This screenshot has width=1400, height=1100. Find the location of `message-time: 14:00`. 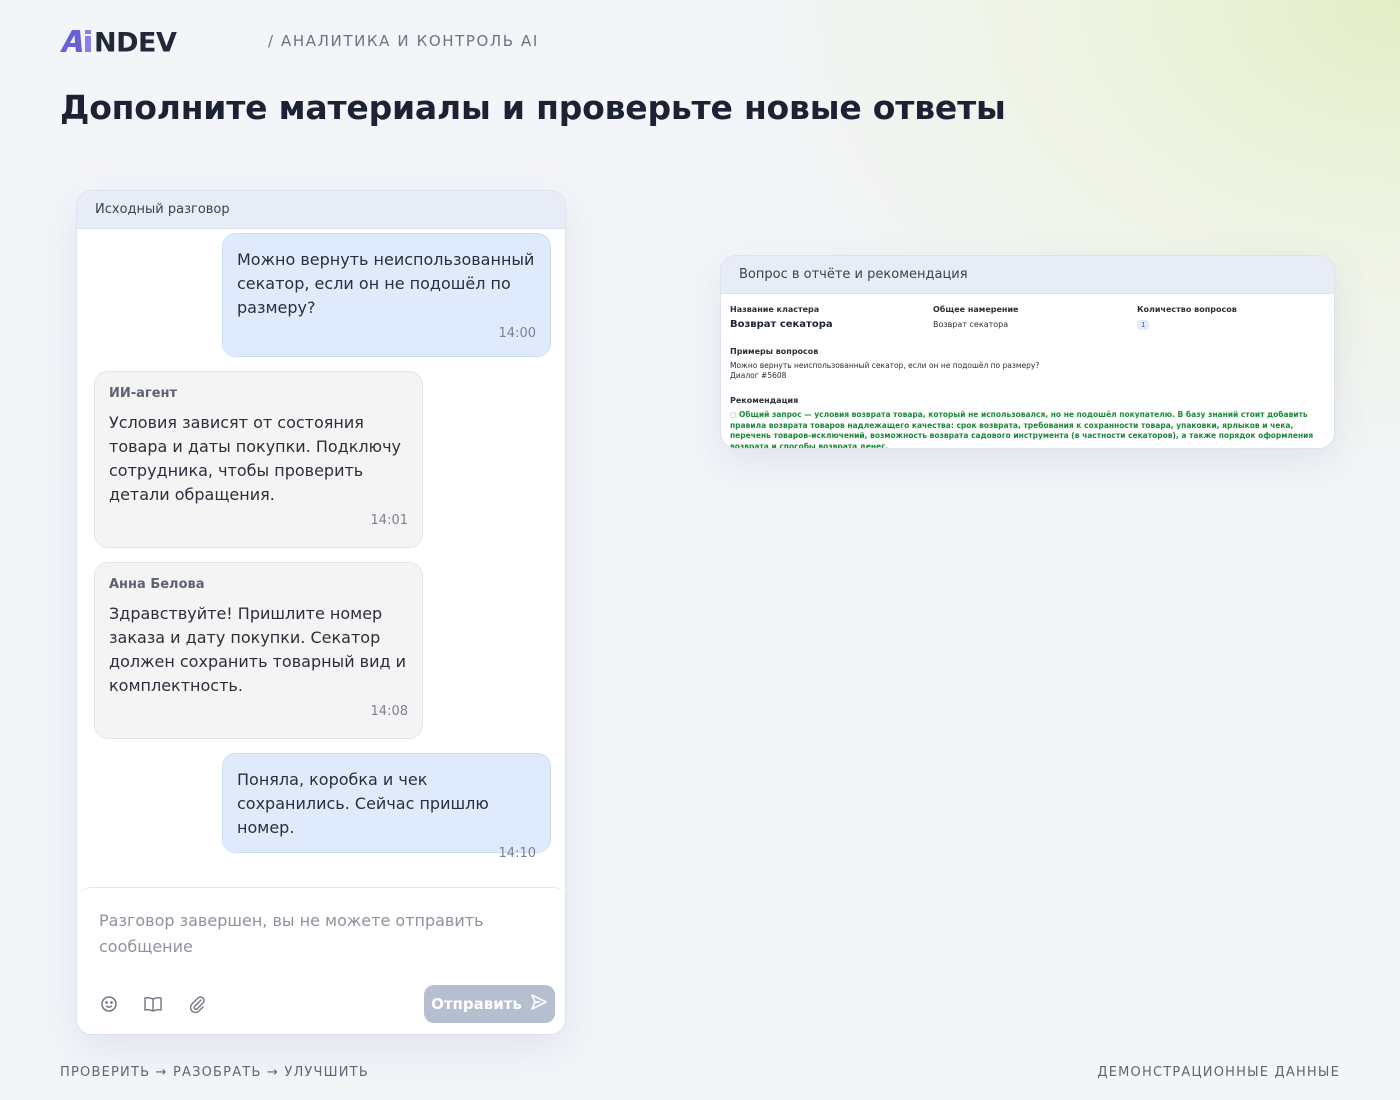

message-time: 14:00 is located at coordinates (517, 333).